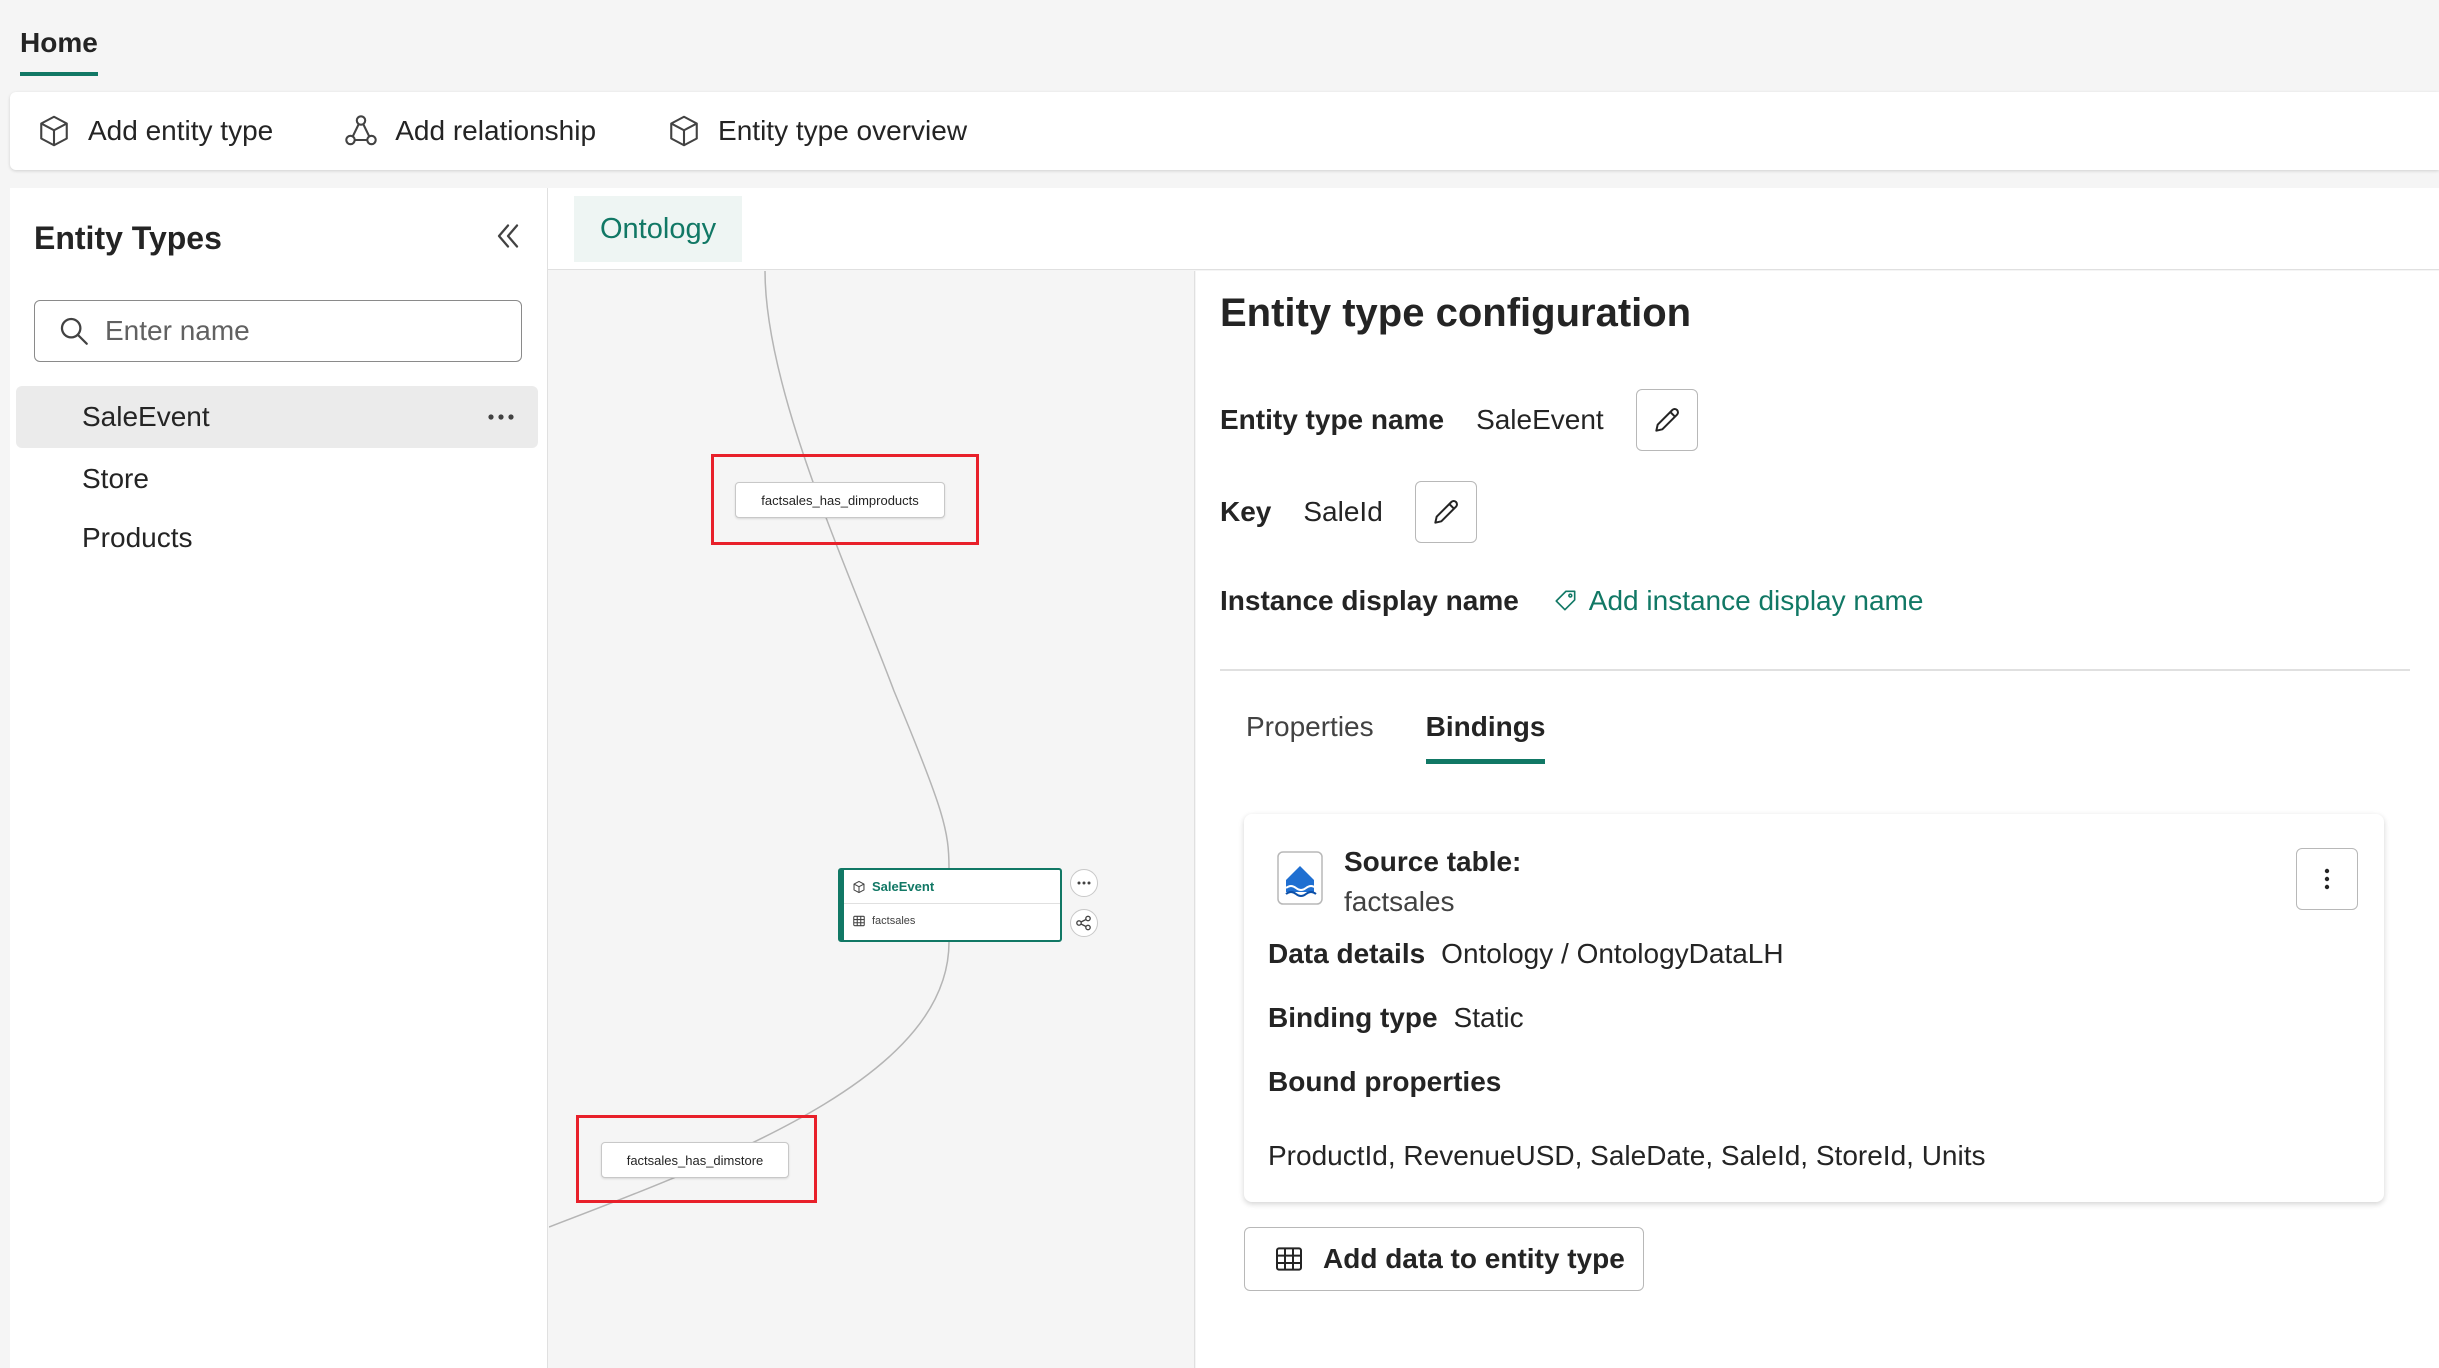  What do you see at coordinates (146, 416) in the screenshot?
I see `entity-item-label: SaleEvent` at bounding box center [146, 416].